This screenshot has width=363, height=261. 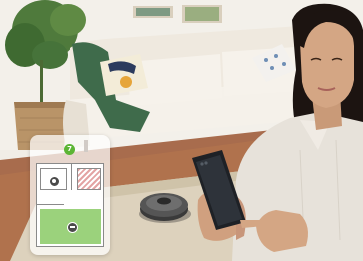 What do you see at coordinates (69, 149) in the screenshot?
I see `map-badge: 7` at bounding box center [69, 149].